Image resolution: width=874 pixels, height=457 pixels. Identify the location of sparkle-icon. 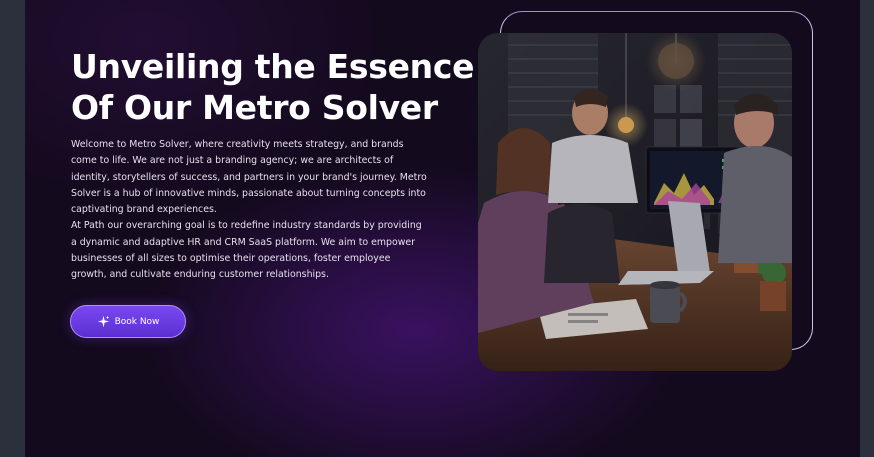
(103, 321).